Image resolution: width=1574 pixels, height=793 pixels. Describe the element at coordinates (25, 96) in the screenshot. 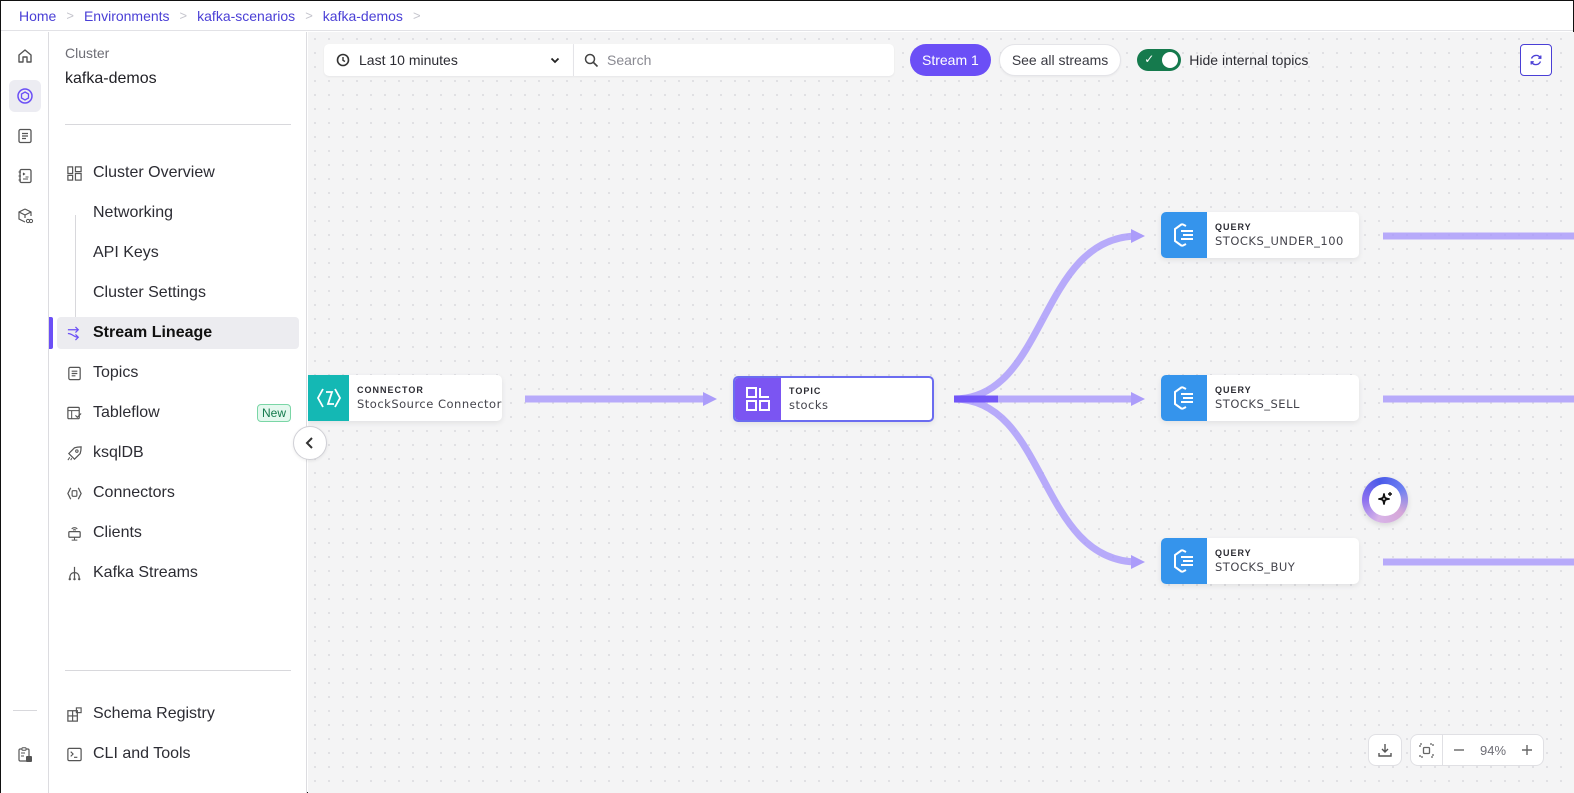

I see `rail-cluster-button` at that location.